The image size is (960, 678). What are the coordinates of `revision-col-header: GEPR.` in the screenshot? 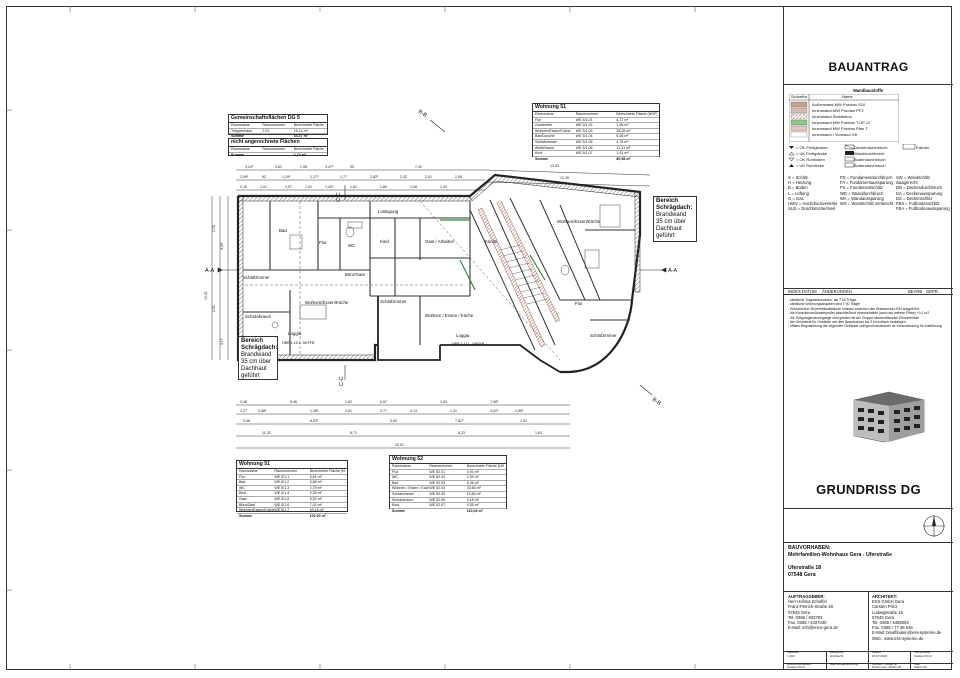 It's located at (933, 291).